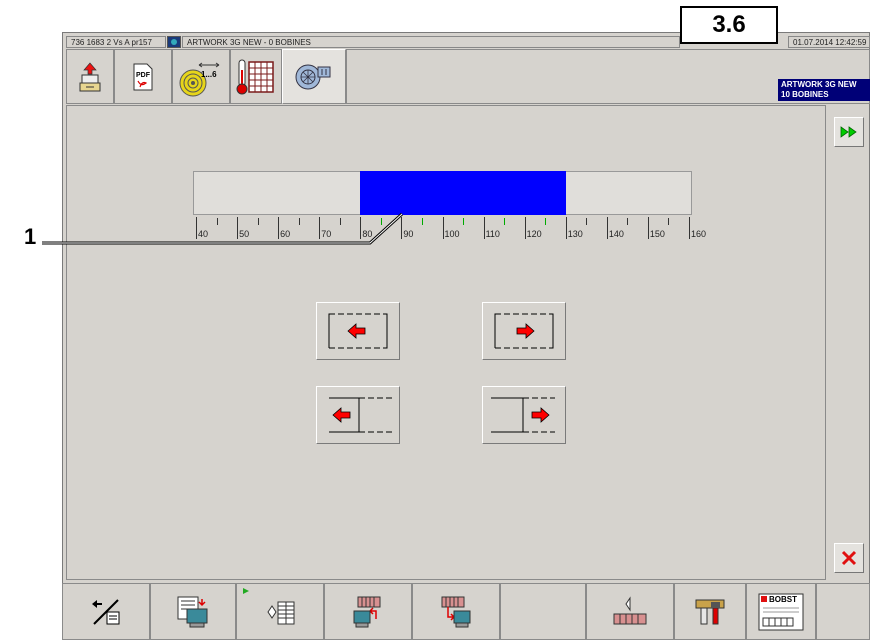 The width and height of the screenshot is (879, 644). I want to click on arrow-right-edge-icon, so click(523, 415).